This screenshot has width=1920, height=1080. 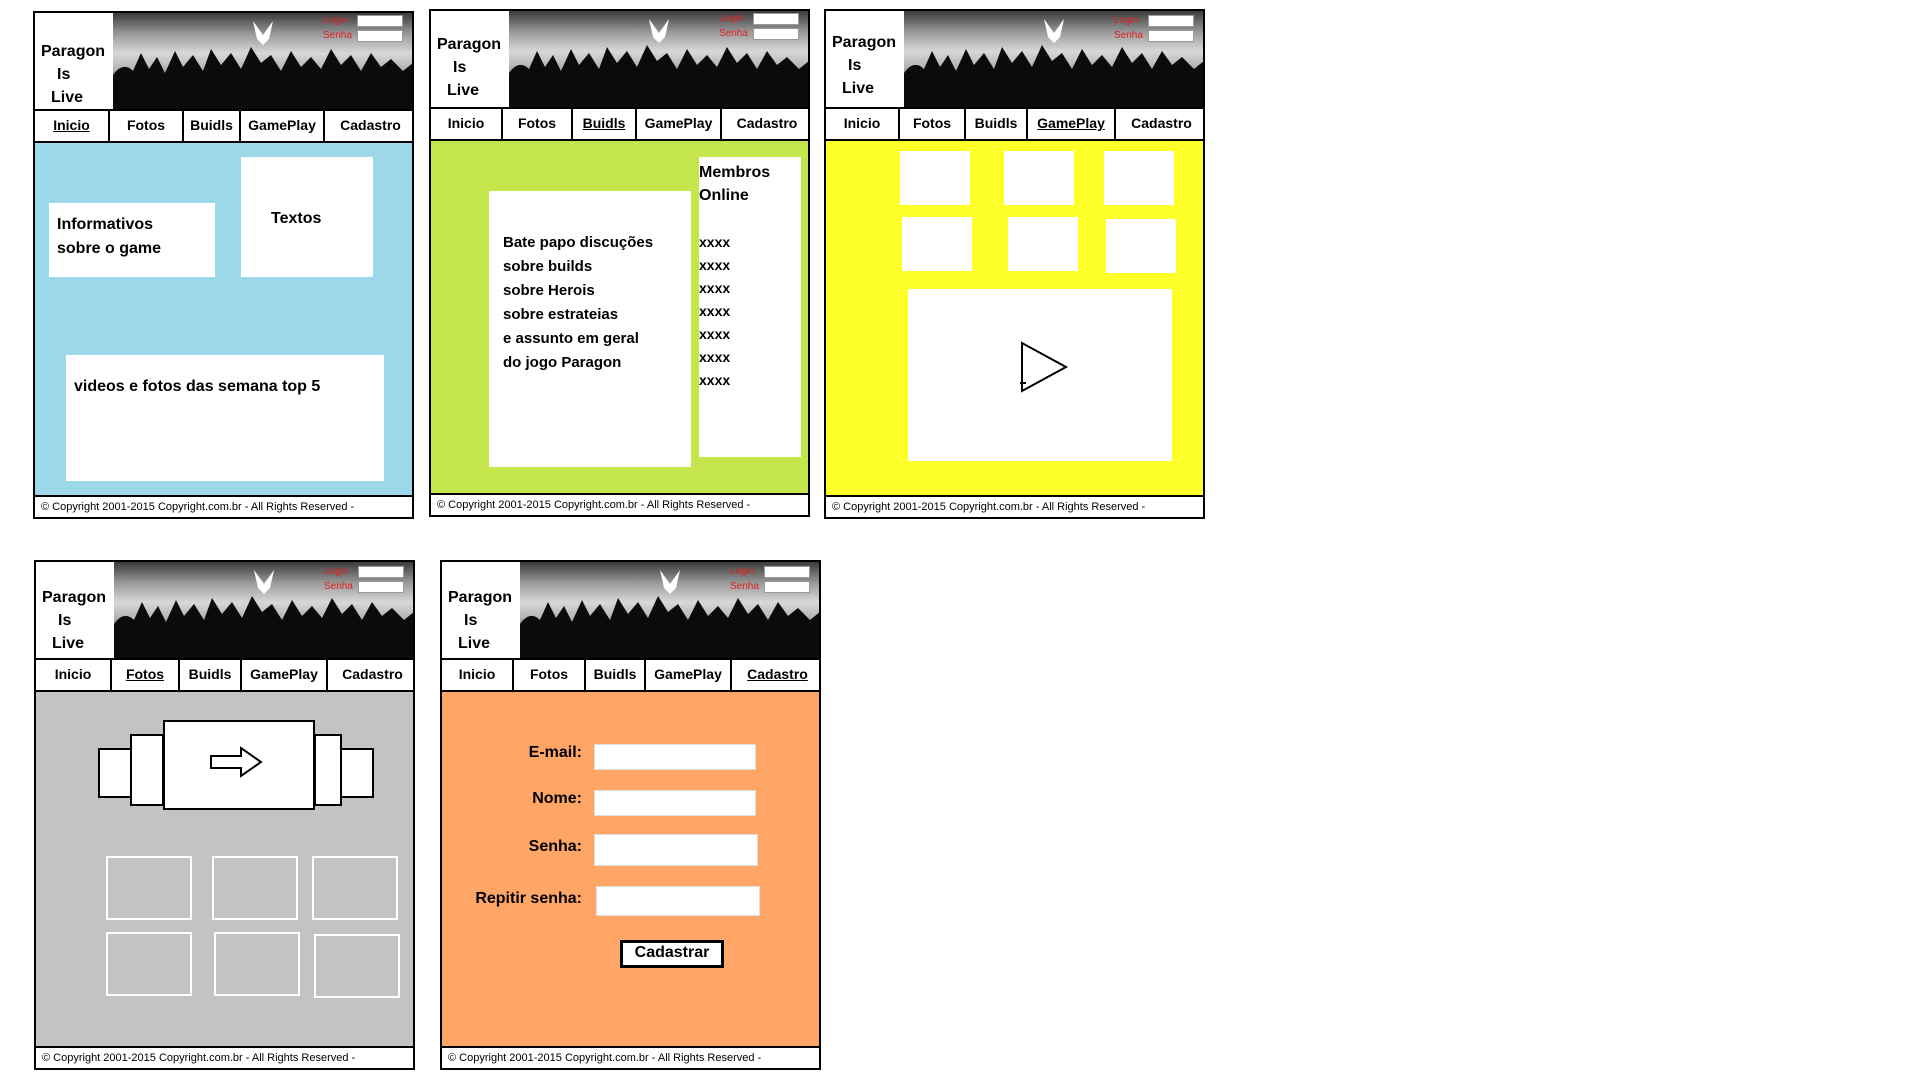 What do you see at coordinates (733, 33) in the screenshot?
I see `senha-label: Senha` at bounding box center [733, 33].